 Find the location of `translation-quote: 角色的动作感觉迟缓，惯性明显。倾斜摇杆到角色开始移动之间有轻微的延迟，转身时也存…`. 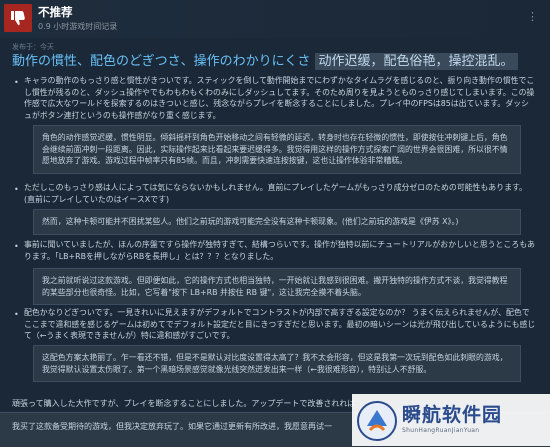

translation-quote: 角色的动作感觉迟缓，惯性明显。倾斜摇杆到角色开始移动之间有轻微的延迟，转身时也存… is located at coordinates (277, 149).